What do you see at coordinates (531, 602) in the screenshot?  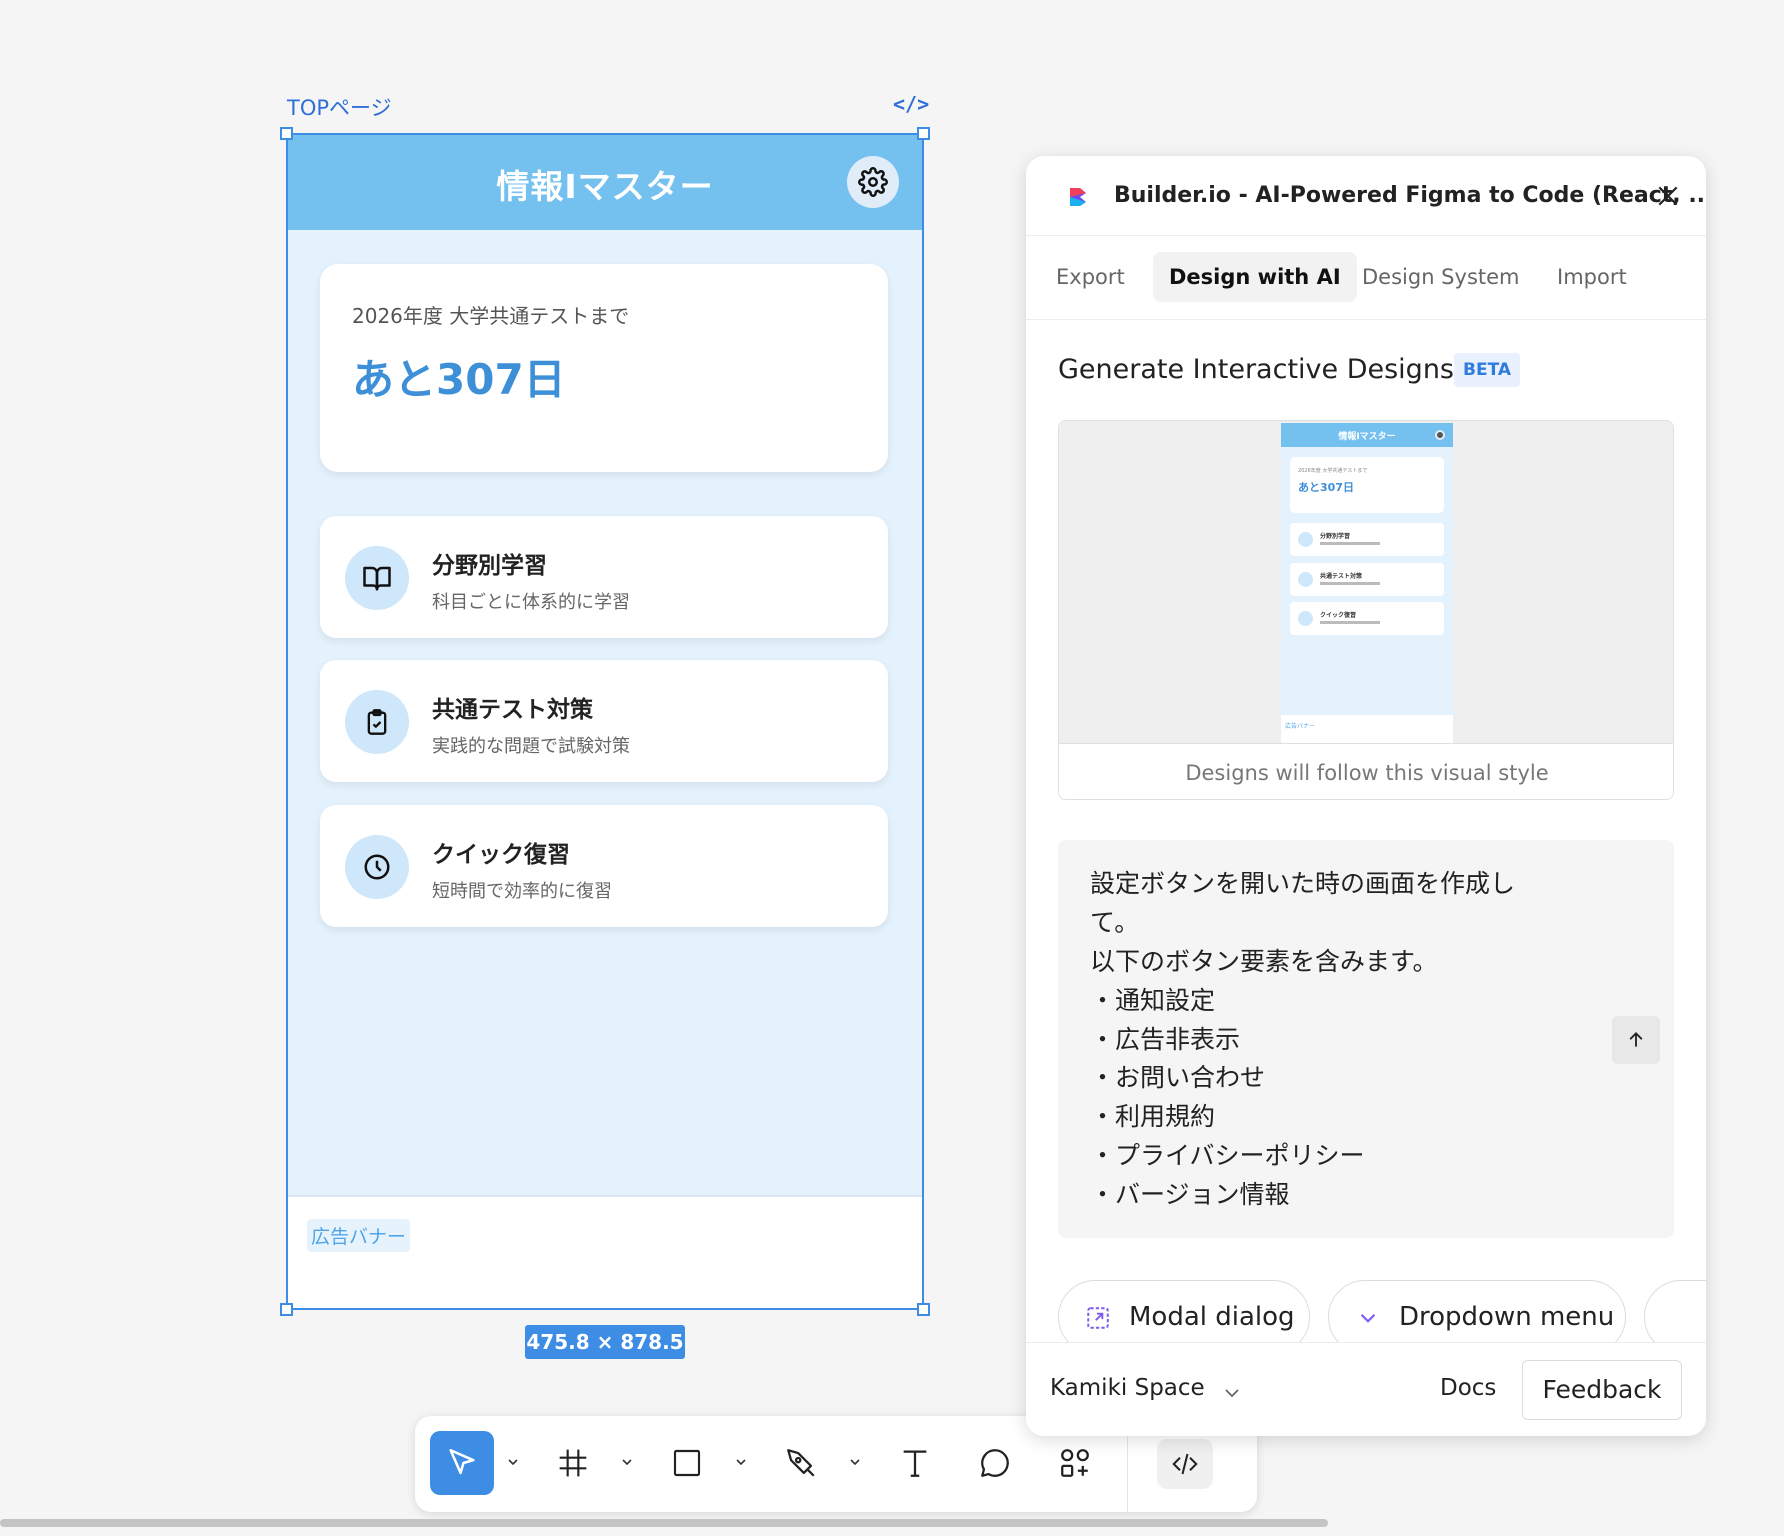 I see `menu-card-subtitle: 科目ごとに体系的に学習` at bounding box center [531, 602].